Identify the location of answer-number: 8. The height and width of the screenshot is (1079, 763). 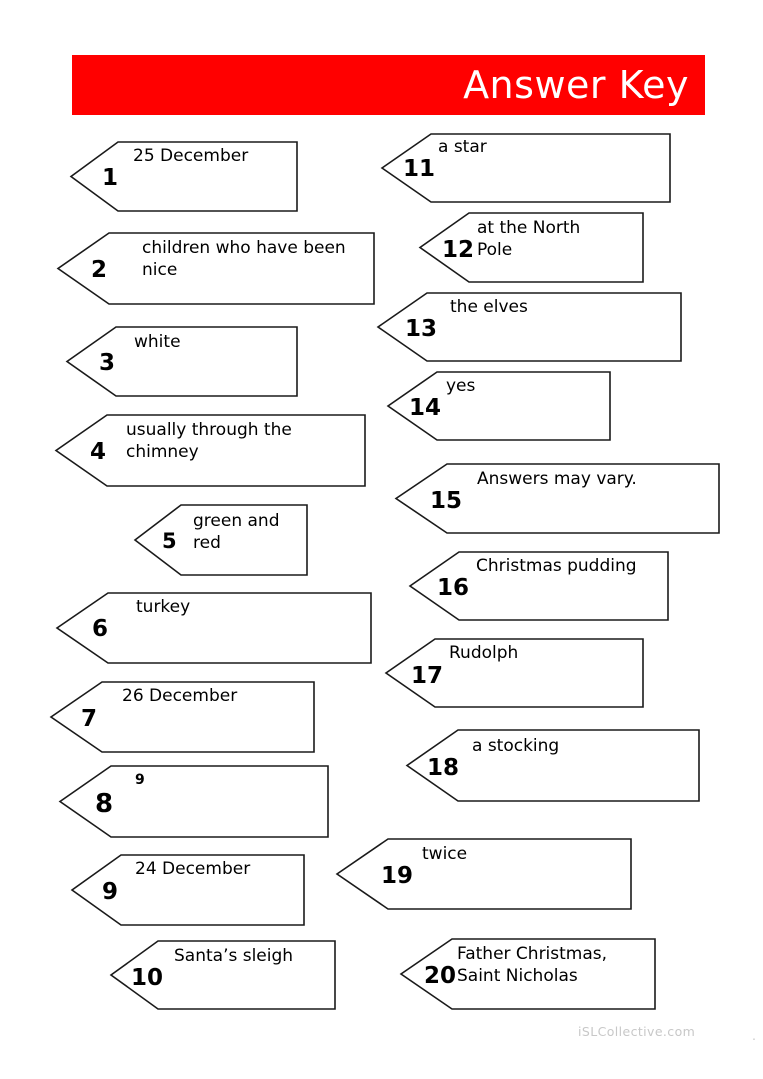
(104, 804).